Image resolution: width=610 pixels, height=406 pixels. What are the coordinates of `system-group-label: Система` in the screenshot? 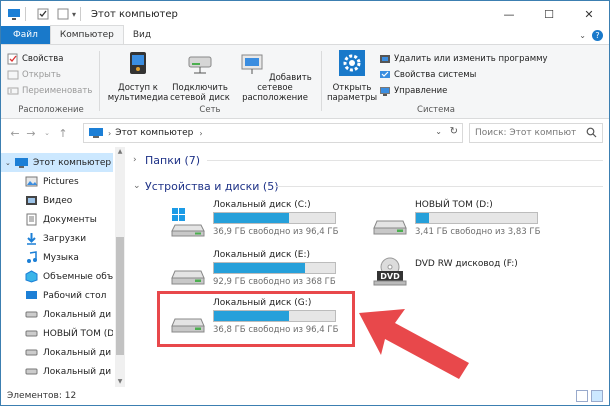 It's located at (436, 110).